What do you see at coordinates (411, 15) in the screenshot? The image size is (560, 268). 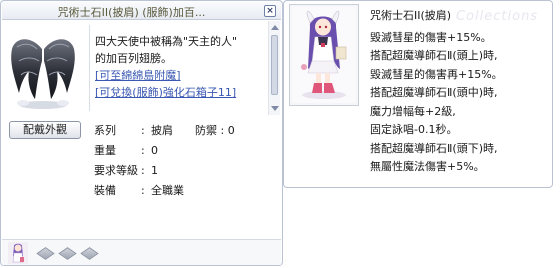 I see `card-title: 咒術士石II(披肩)` at bounding box center [411, 15].